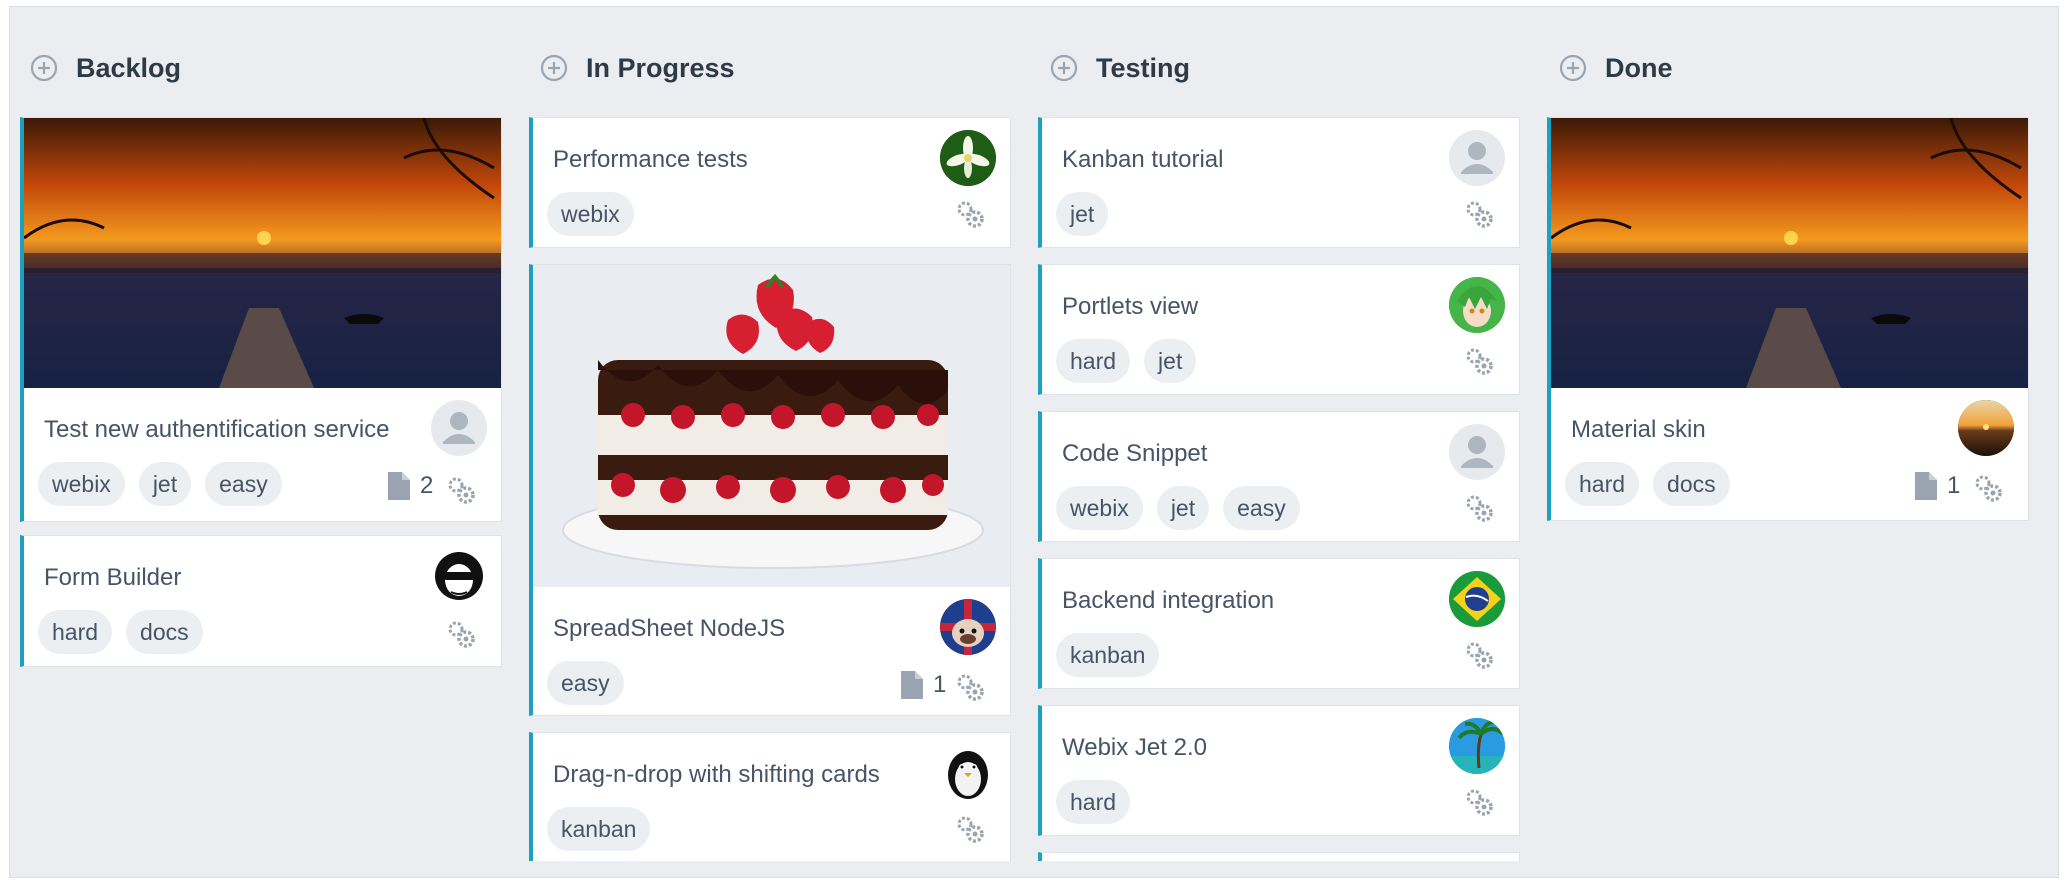  Describe the element at coordinates (1279, 68) in the screenshot. I see `column-header: Testing` at that location.